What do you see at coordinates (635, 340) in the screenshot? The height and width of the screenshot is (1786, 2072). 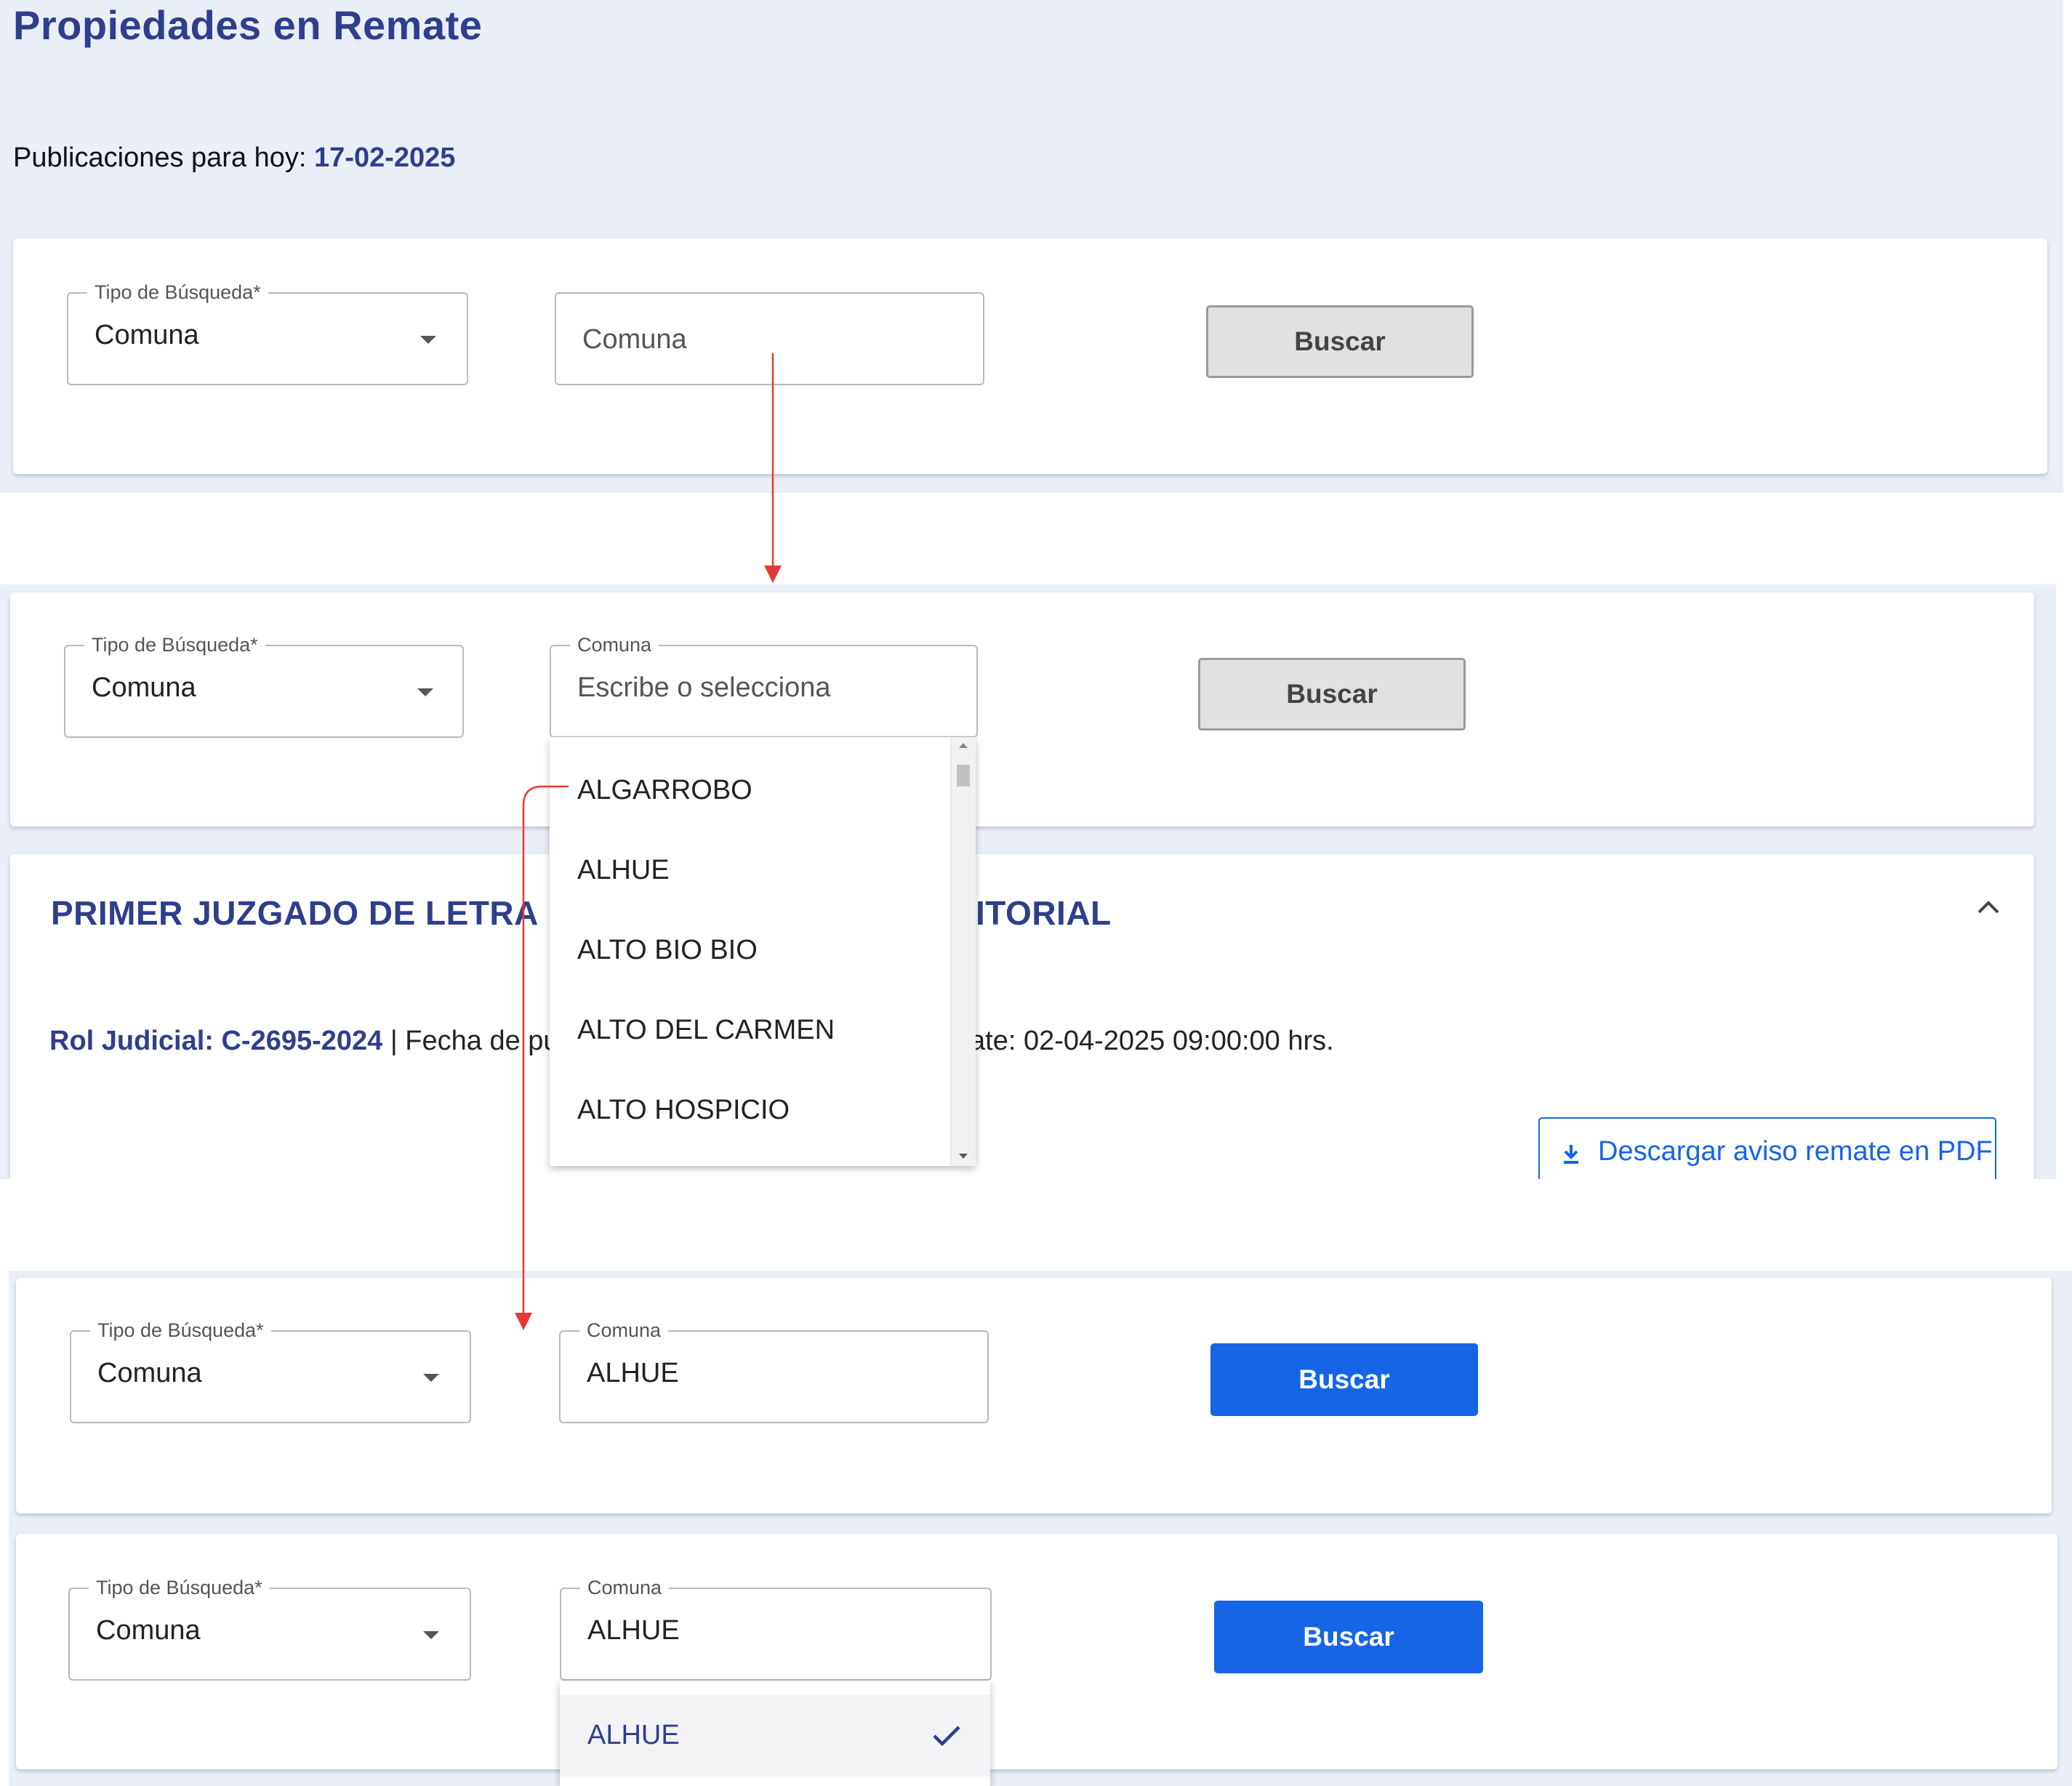 I see `comuna-placeholder: Comuna` at bounding box center [635, 340].